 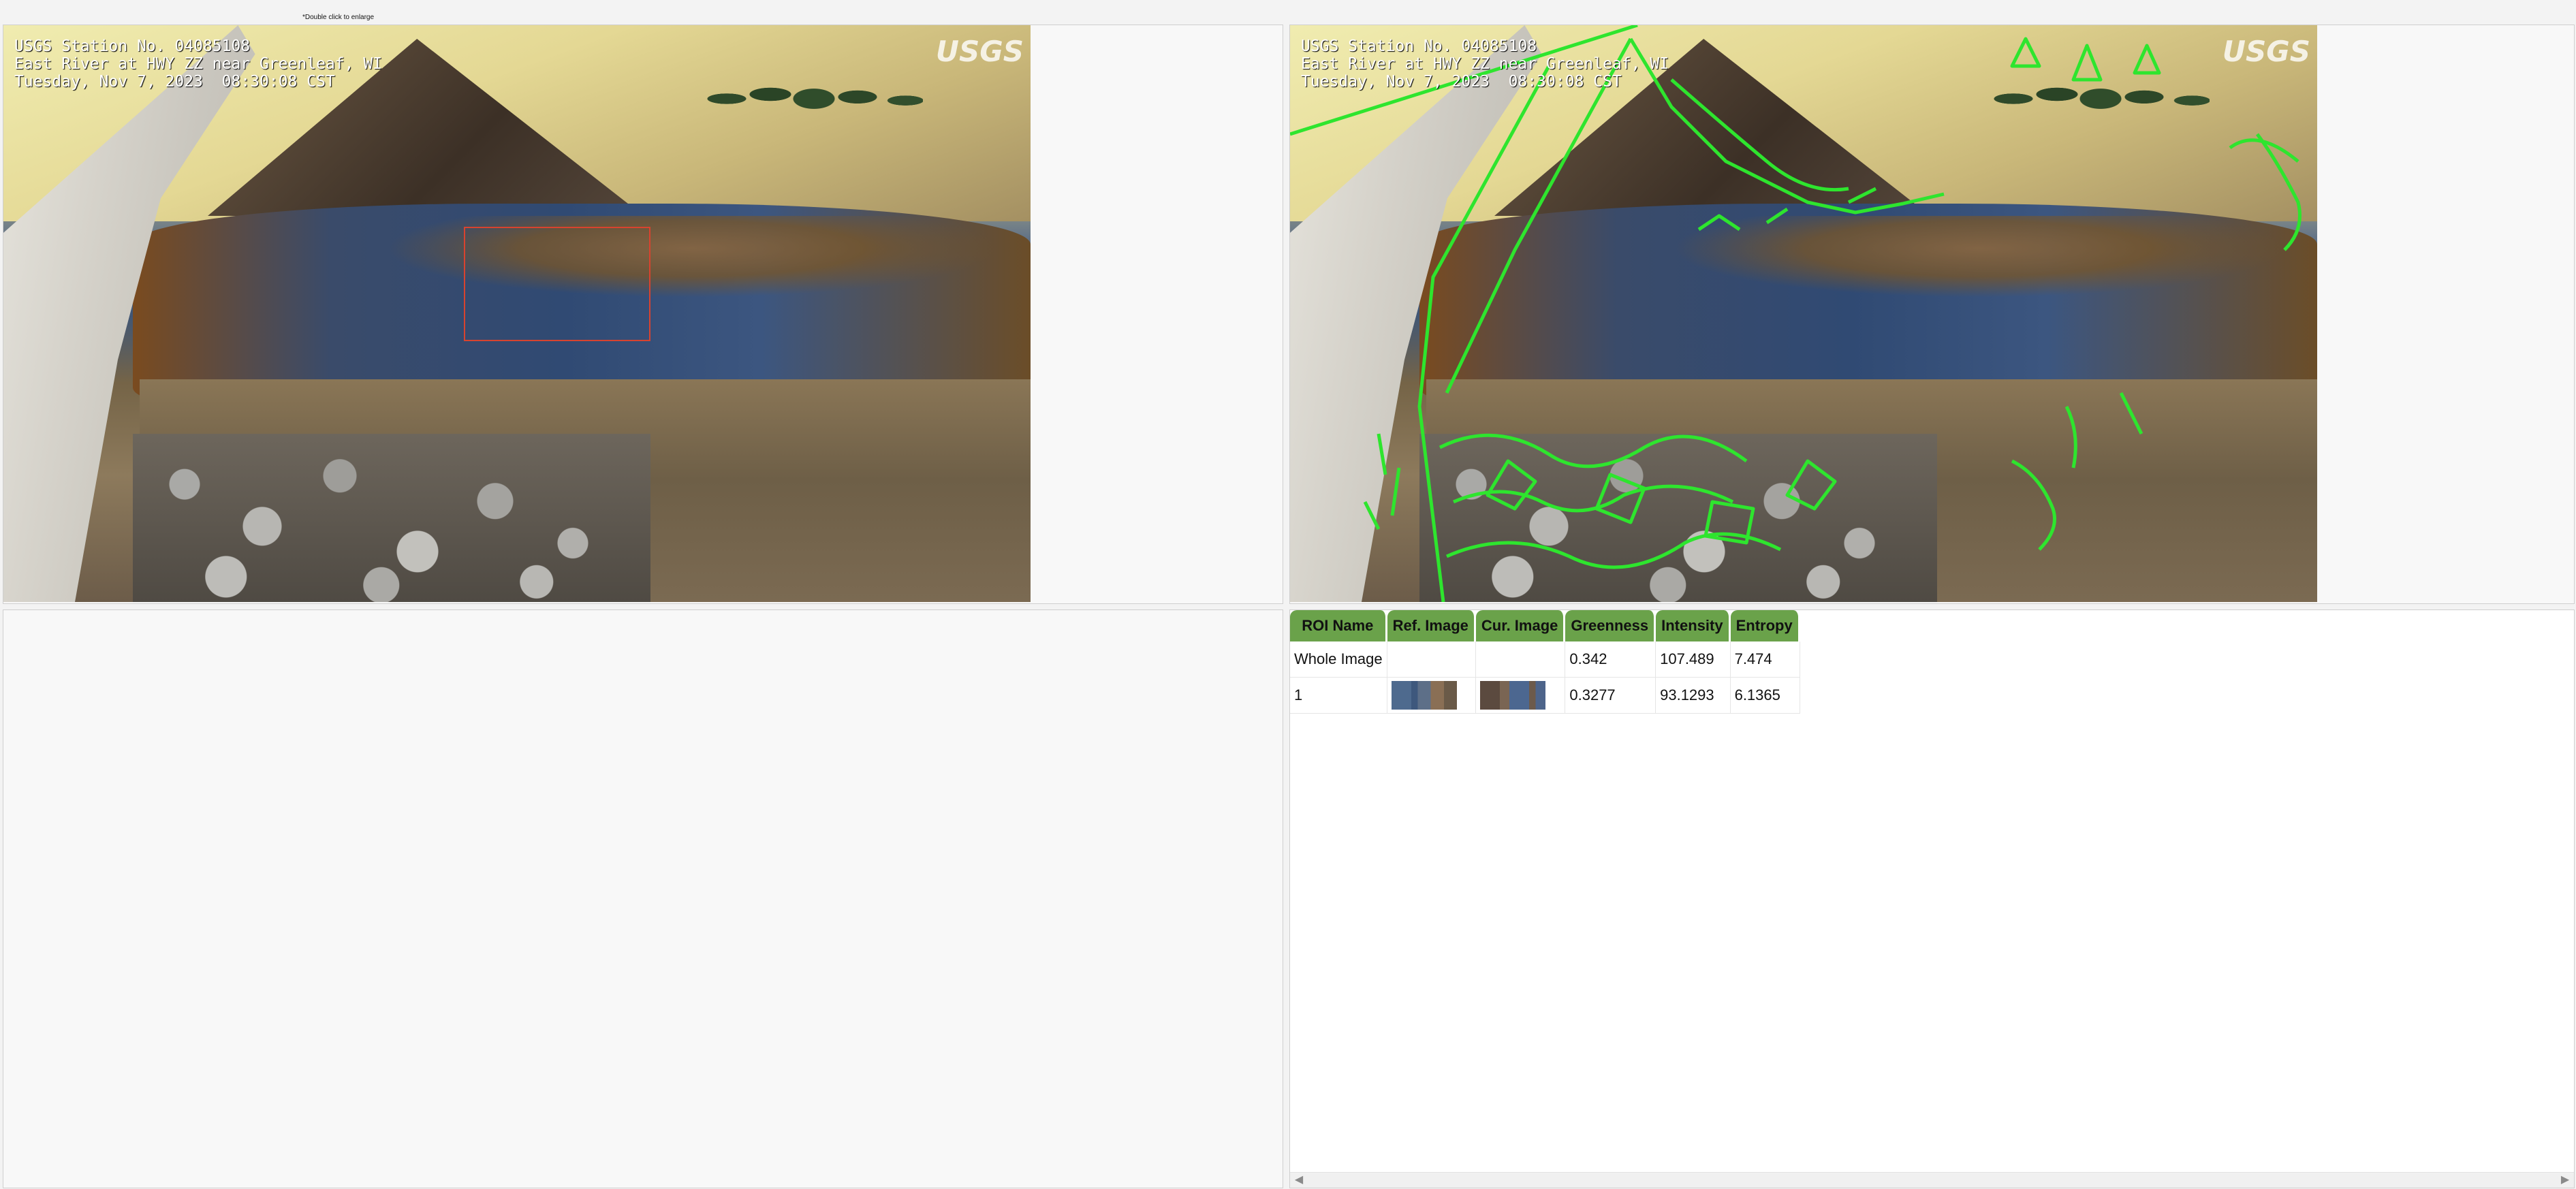 I want to click on col-ref-image: Ref. Image, so click(x=1431, y=625).